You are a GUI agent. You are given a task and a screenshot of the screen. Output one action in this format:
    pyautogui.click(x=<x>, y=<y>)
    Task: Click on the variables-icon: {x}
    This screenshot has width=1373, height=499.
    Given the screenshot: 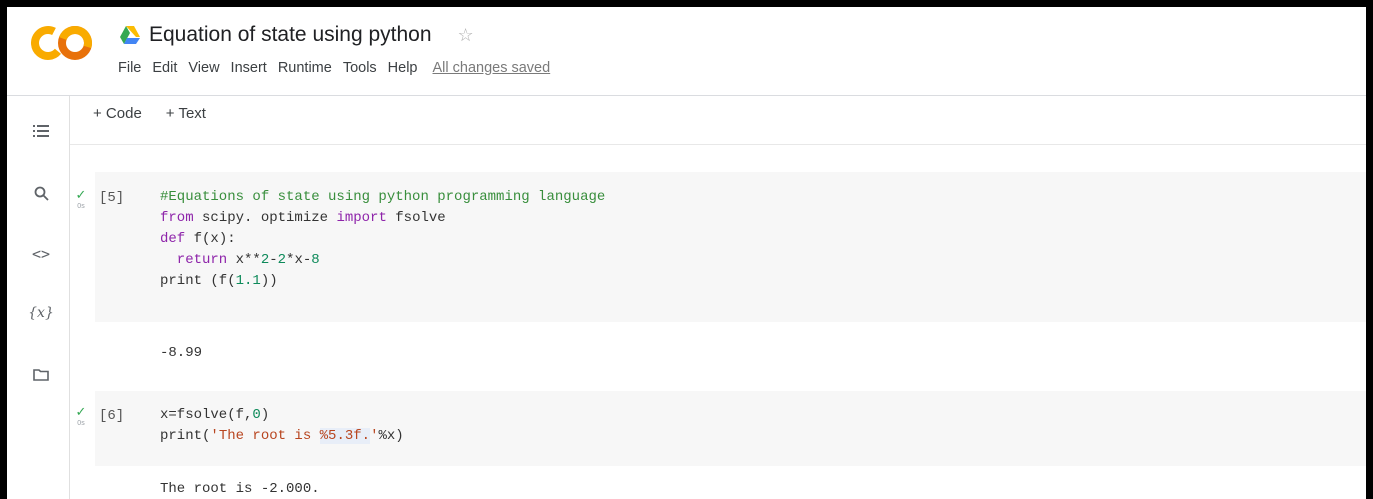 What is the action you would take?
    pyautogui.click(x=41, y=313)
    